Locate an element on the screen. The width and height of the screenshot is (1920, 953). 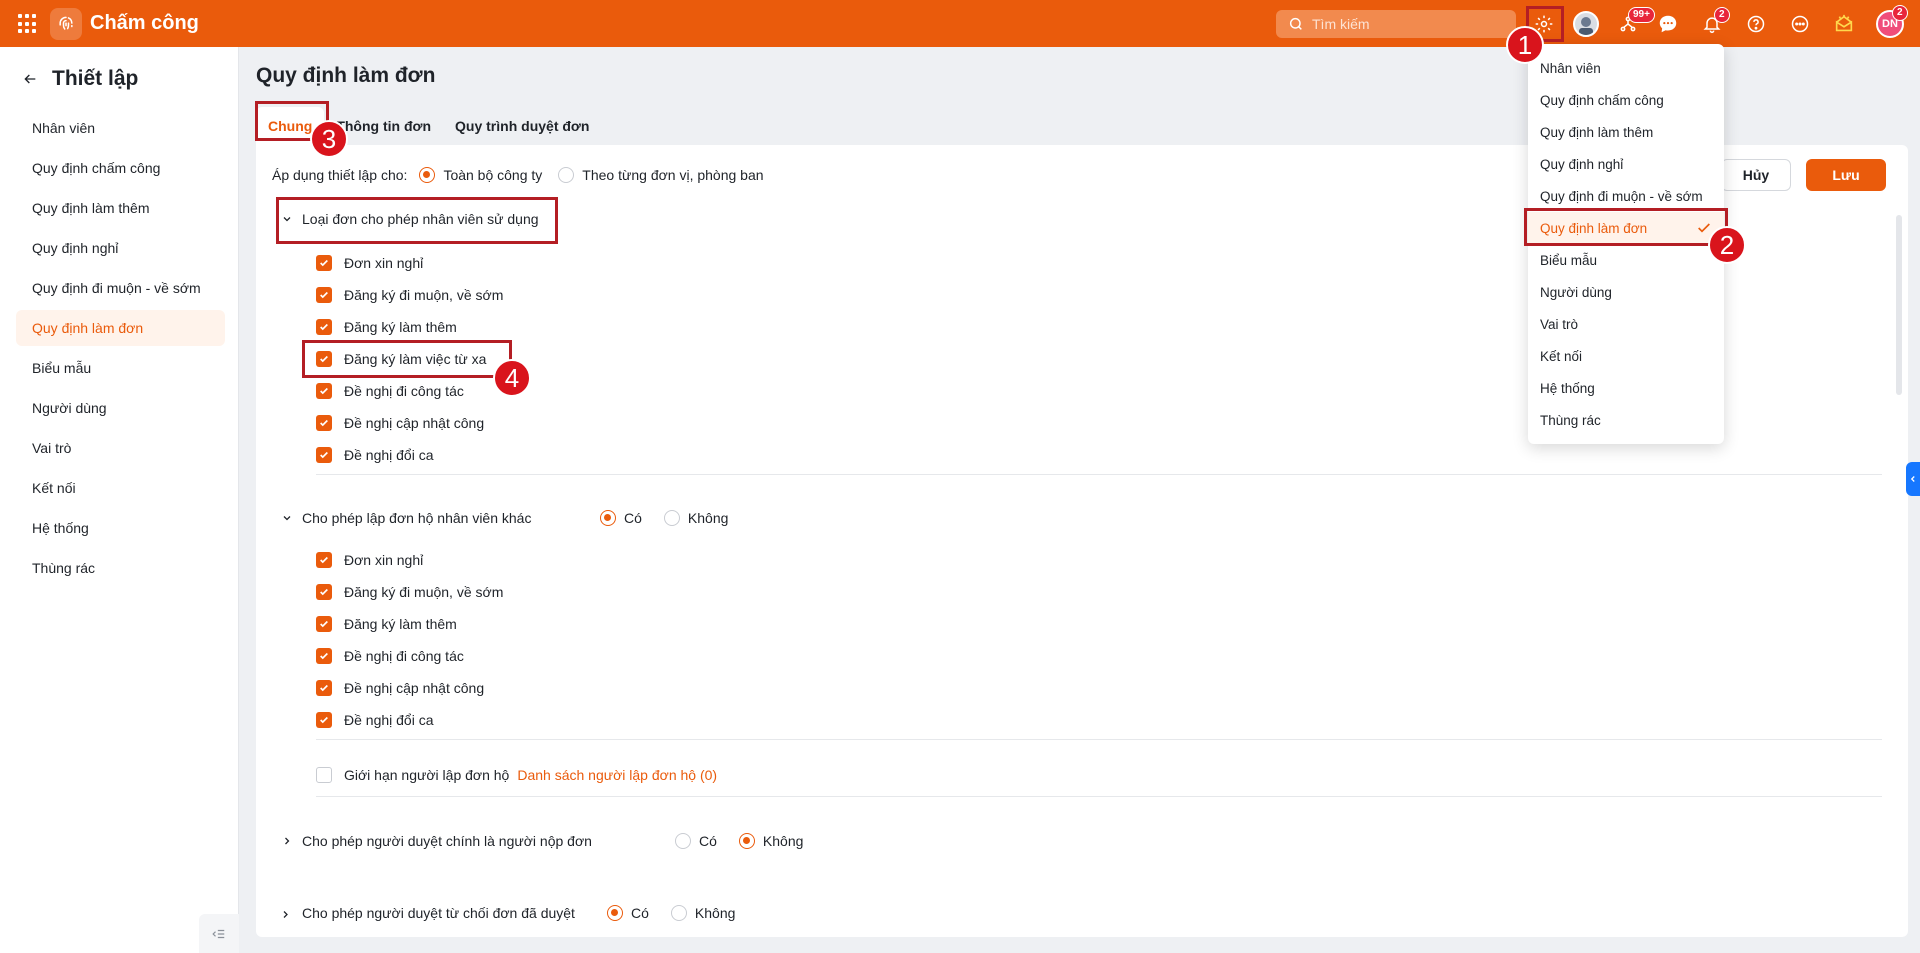
chat-bubble-icon is located at coordinates (1668, 24).